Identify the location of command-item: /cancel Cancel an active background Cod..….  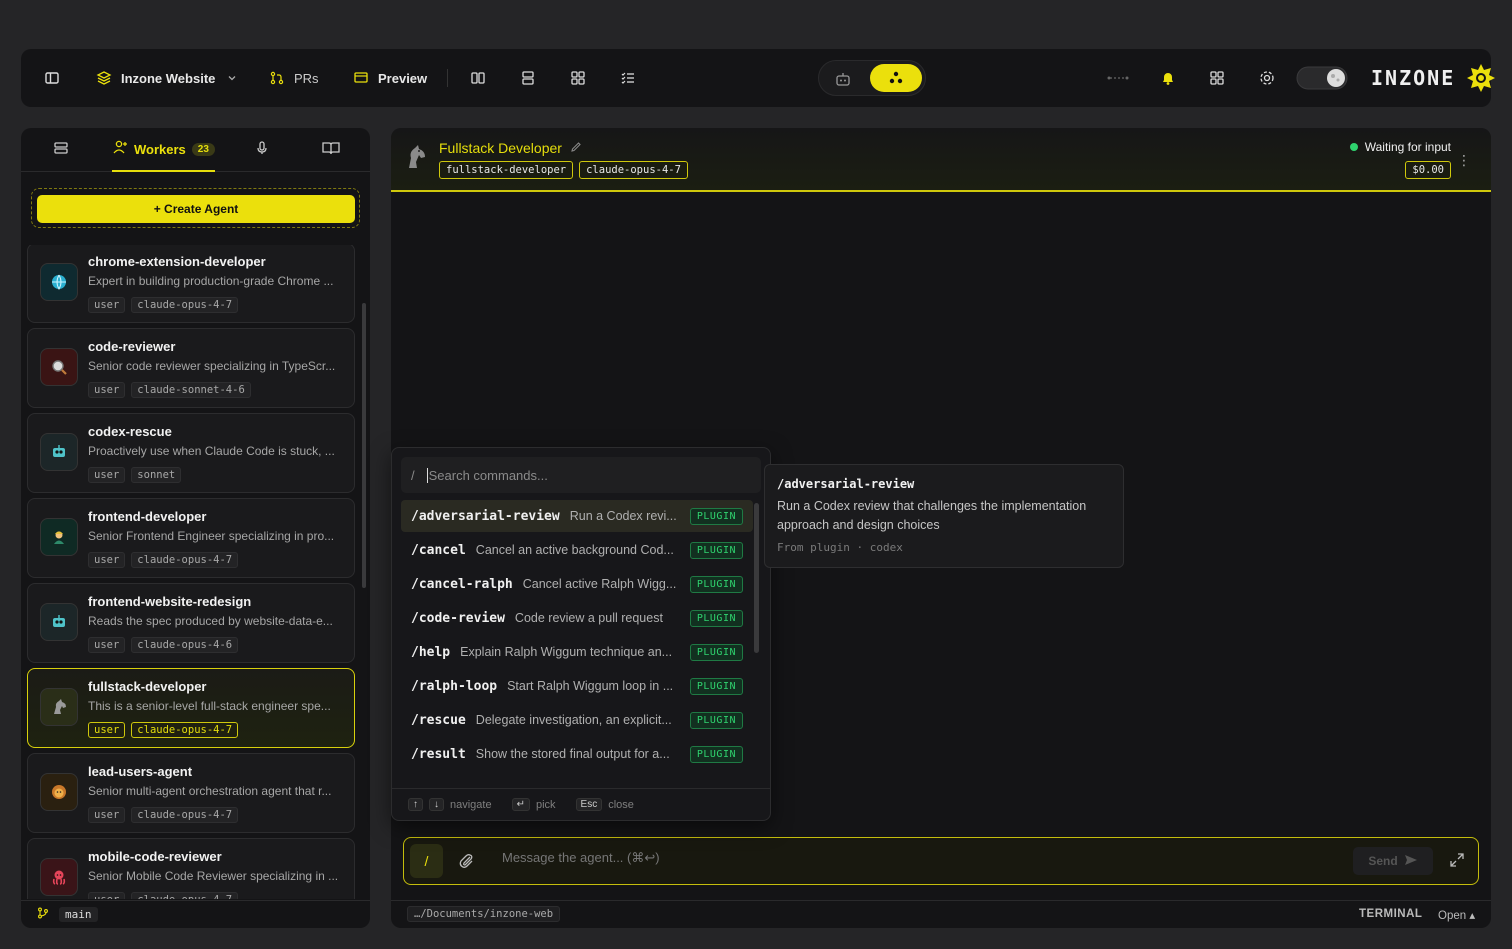
(577, 550).